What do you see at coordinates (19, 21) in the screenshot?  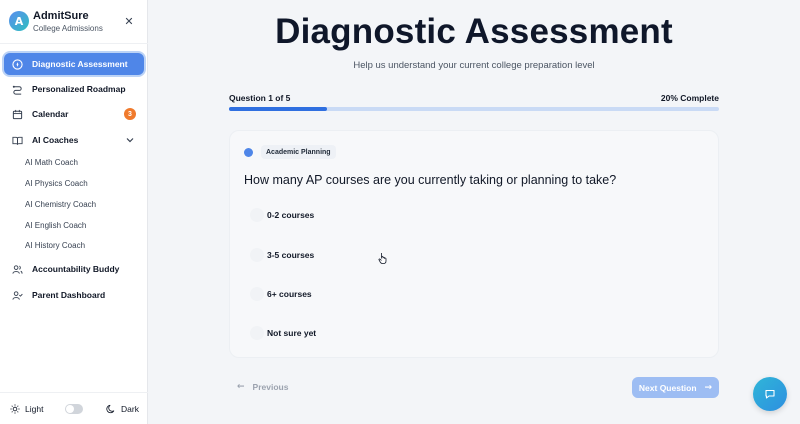 I see `brand-logo: A` at bounding box center [19, 21].